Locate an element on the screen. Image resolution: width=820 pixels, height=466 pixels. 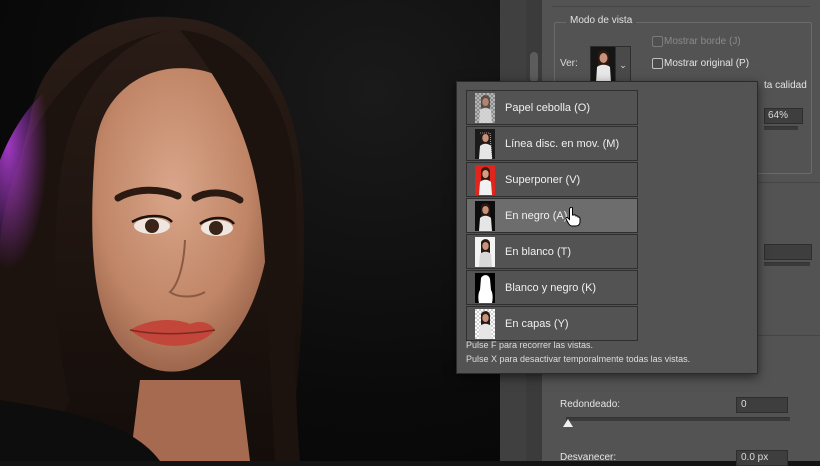
smooth-label: Redondeado: is located at coordinates (590, 404).